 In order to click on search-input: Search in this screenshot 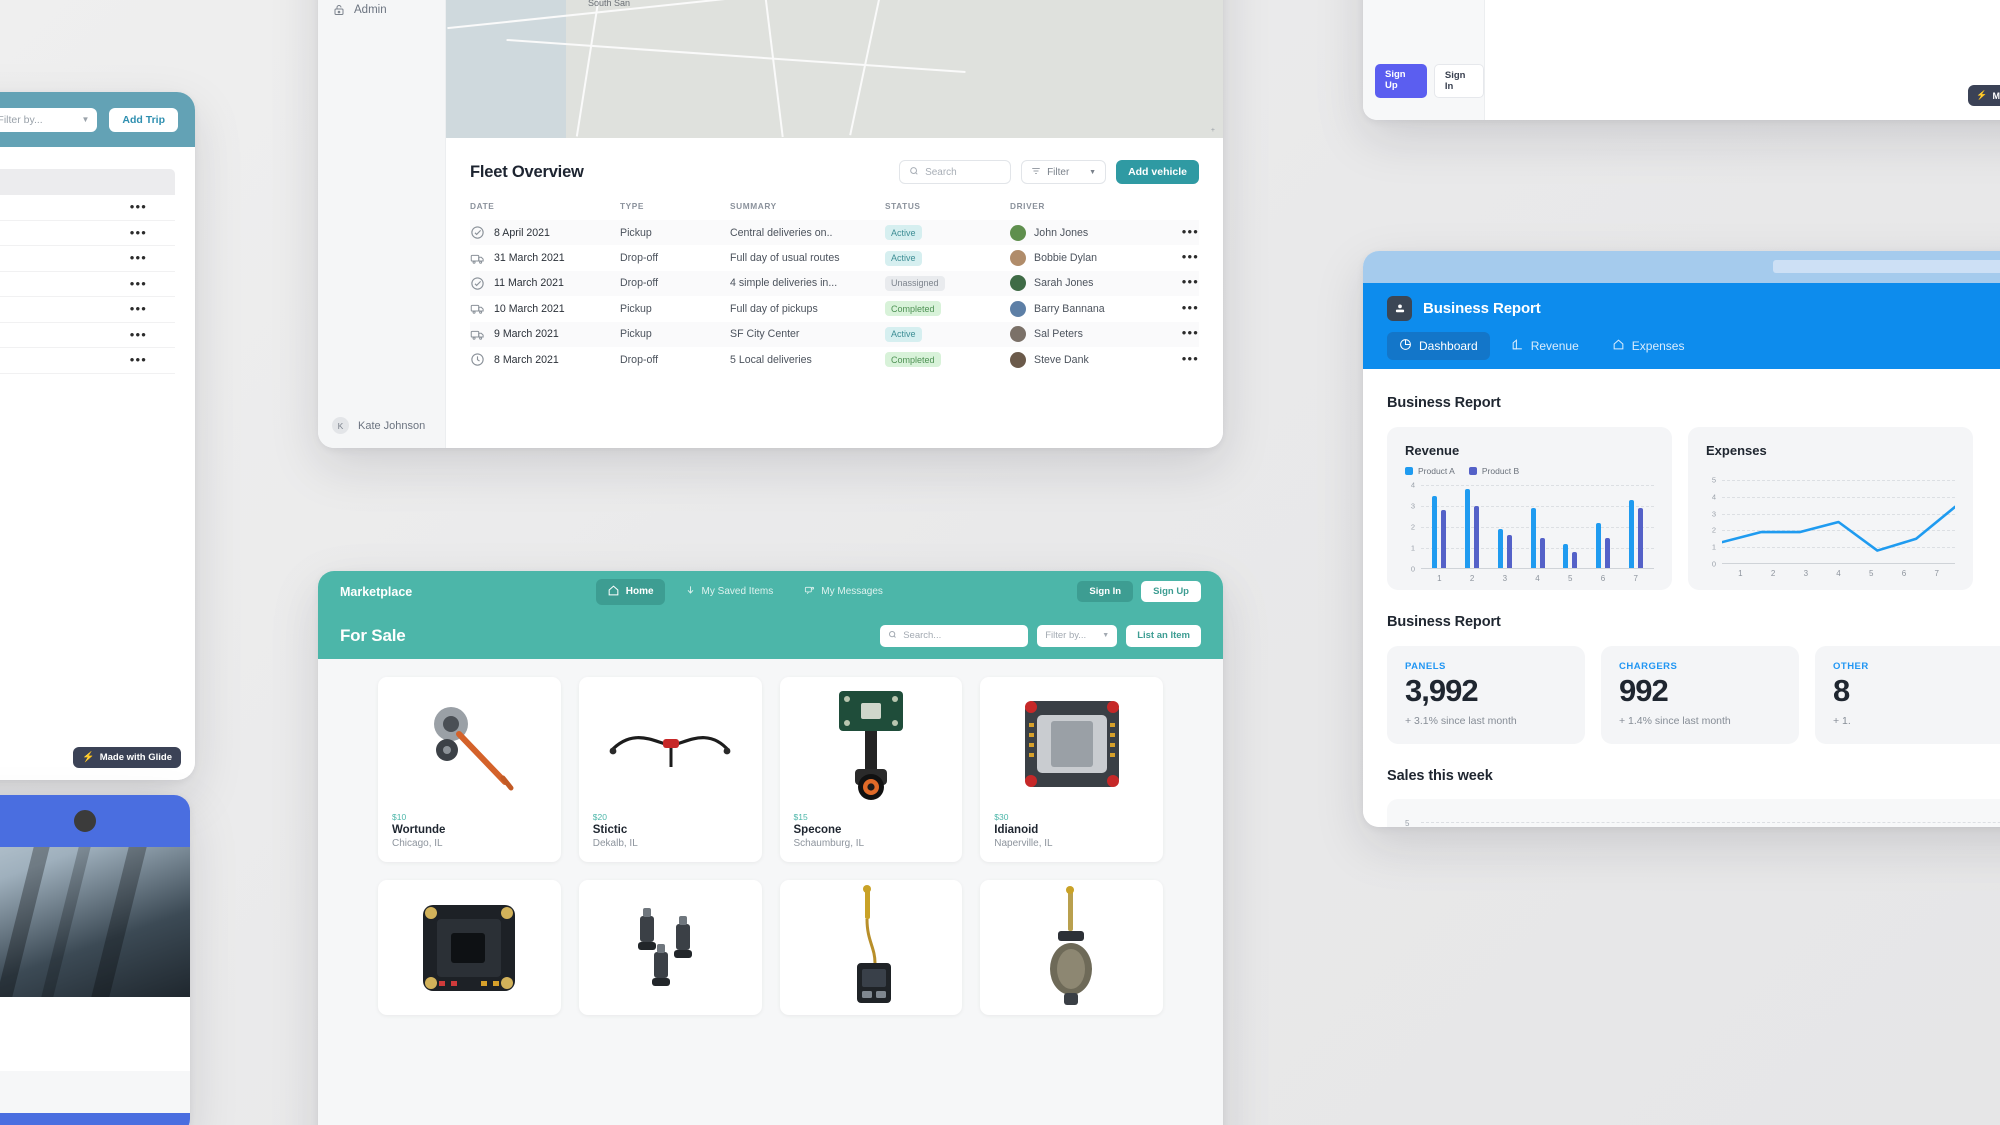, I will do `click(955, 172)`.